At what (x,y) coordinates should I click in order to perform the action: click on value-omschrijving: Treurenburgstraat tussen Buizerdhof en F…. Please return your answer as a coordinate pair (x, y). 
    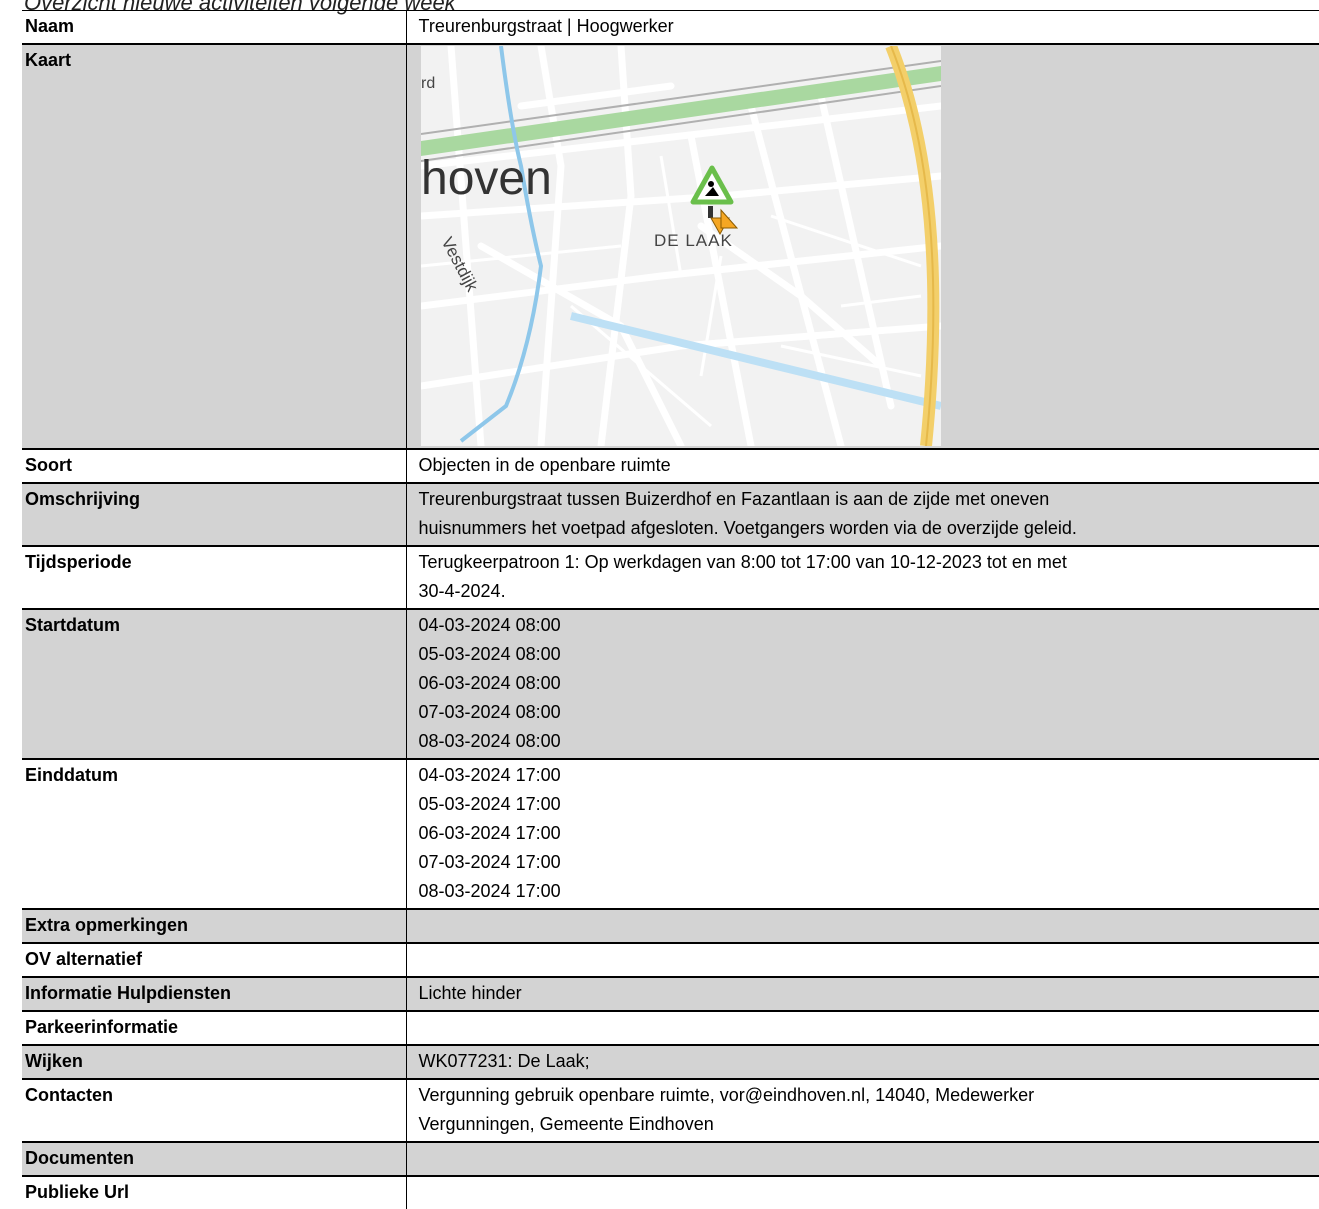
    Looking at the image, I should click on (862, 514).